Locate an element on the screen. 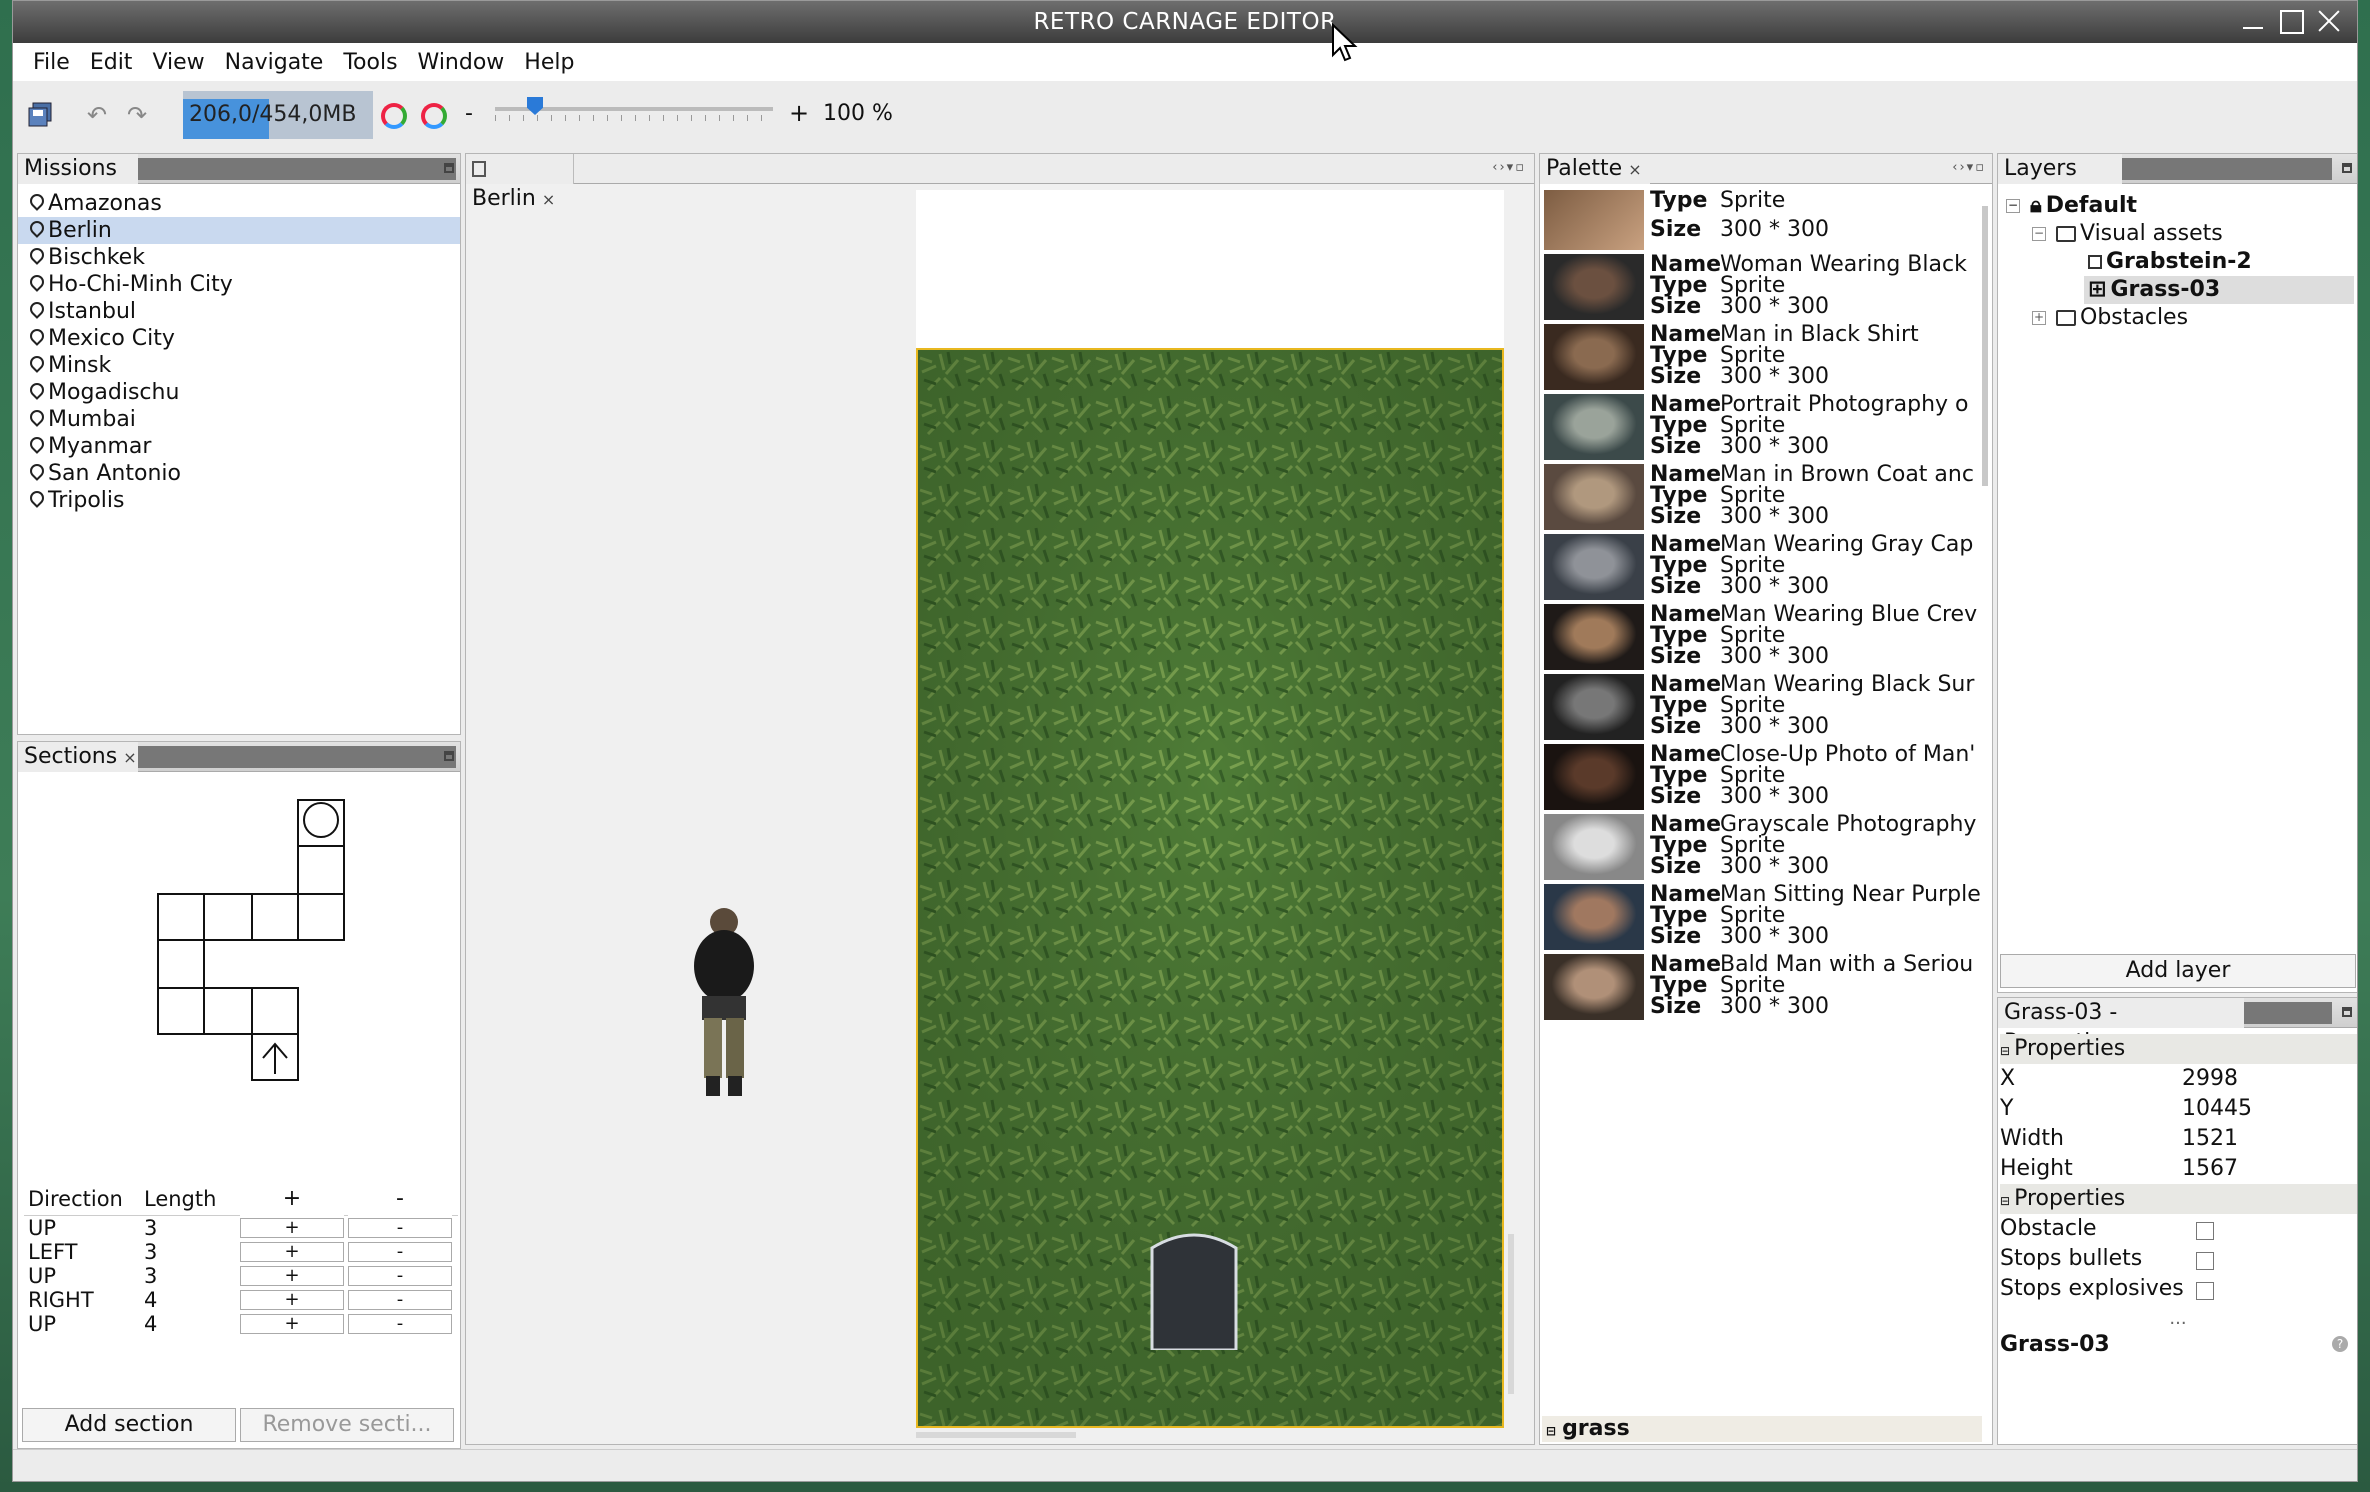  soldier-sprite is located at coordinates (724, 1004).